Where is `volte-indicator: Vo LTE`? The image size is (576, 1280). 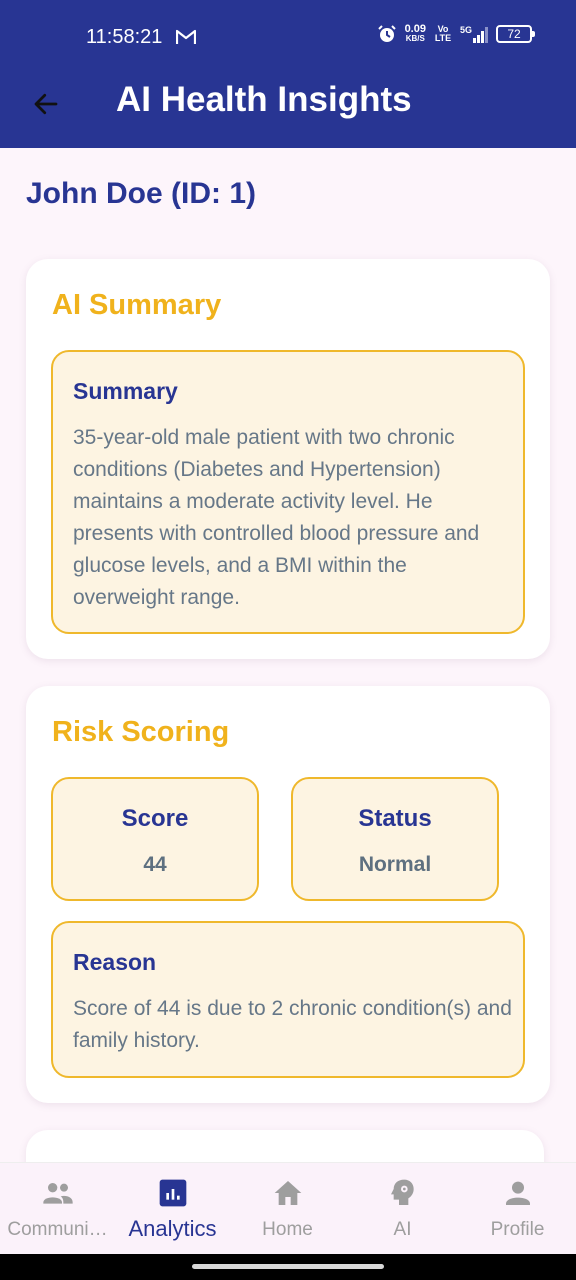 volte-indicator: Vo LTE is located at coordinates (443, 33).